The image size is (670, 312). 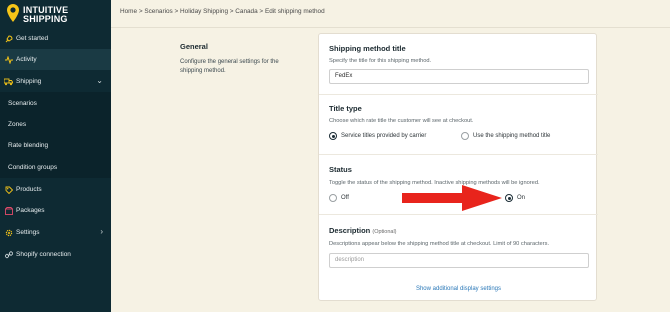 What do you see at coordinates (339, 198) in the screenshot?
I see `radio-status-off: Off` at bounding box center [339, 198].